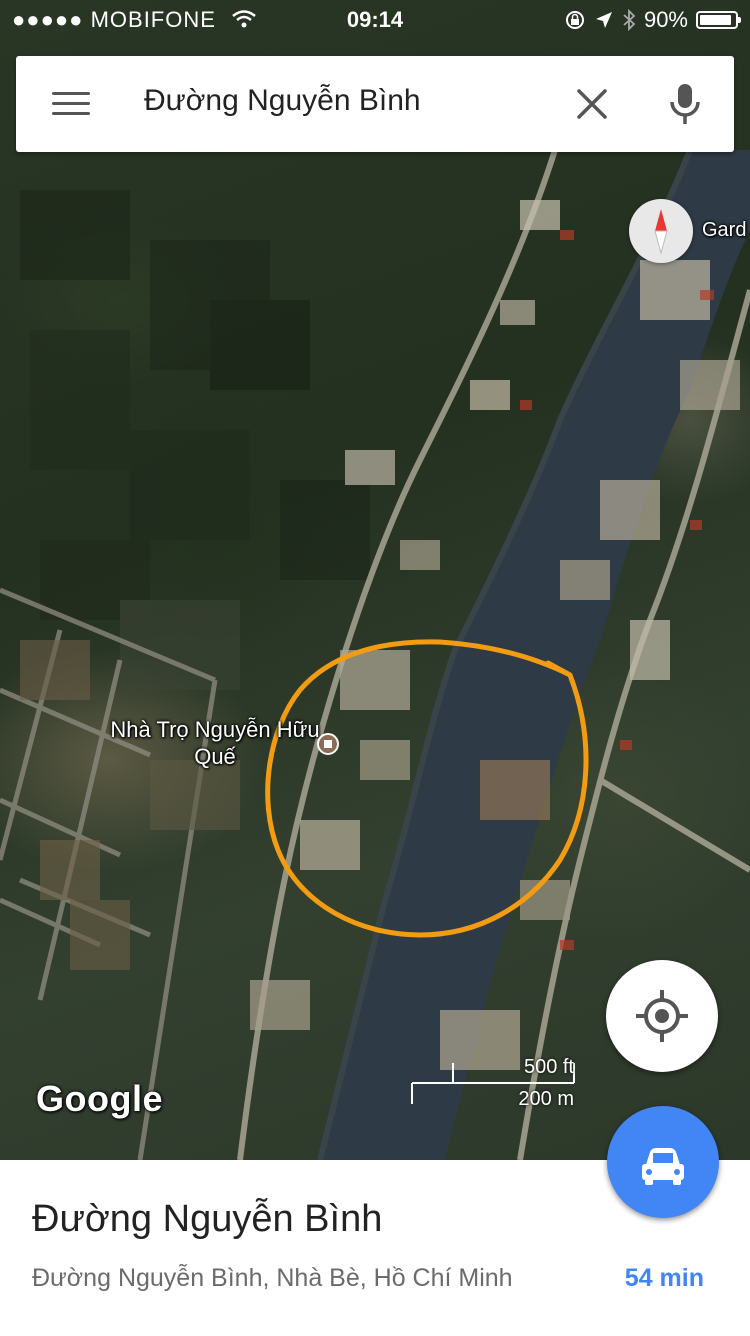 The height and width of the screenshot is (1336, 750). I want to click on my-location-icon, so click(662, 1016).